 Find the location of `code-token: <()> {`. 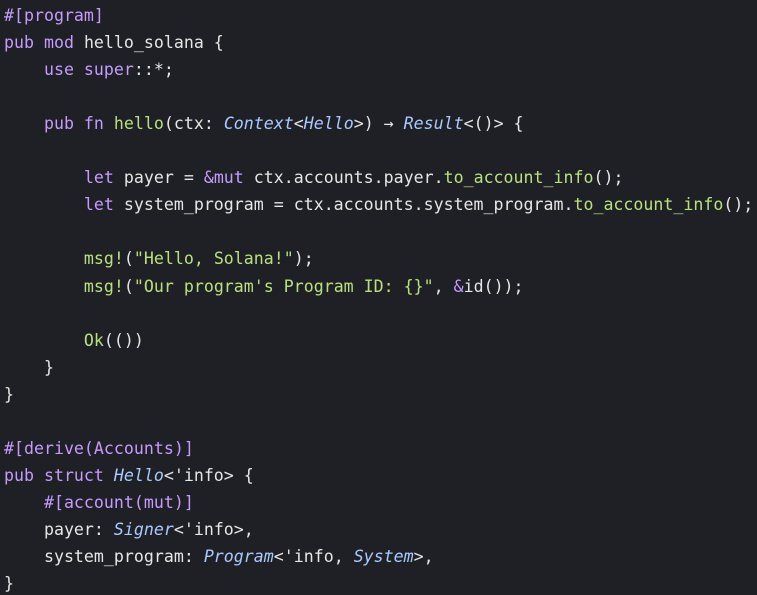

code-token: <()> { is located at coordinates (493, 124).